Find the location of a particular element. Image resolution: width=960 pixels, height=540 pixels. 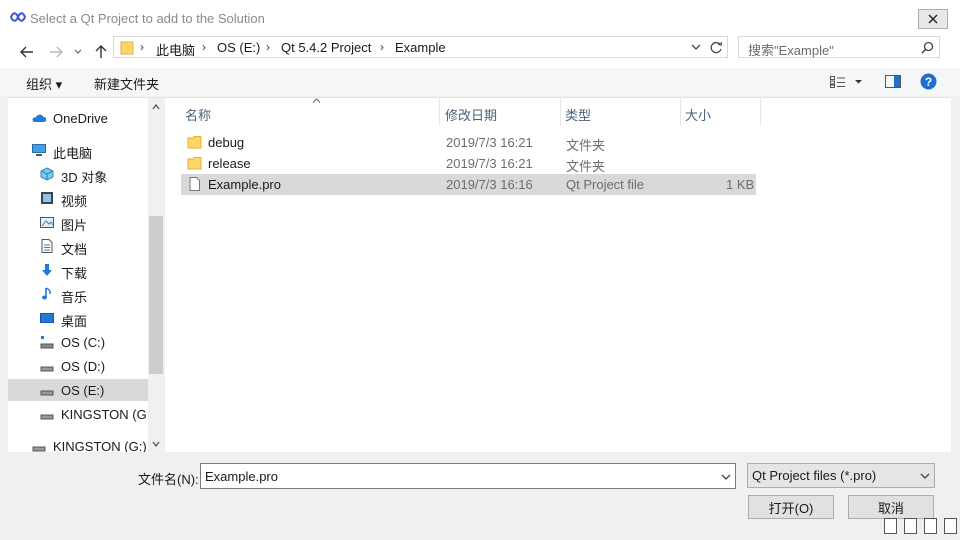

nav-item-desktop: 桌面 is located at coordinates (78, 318).